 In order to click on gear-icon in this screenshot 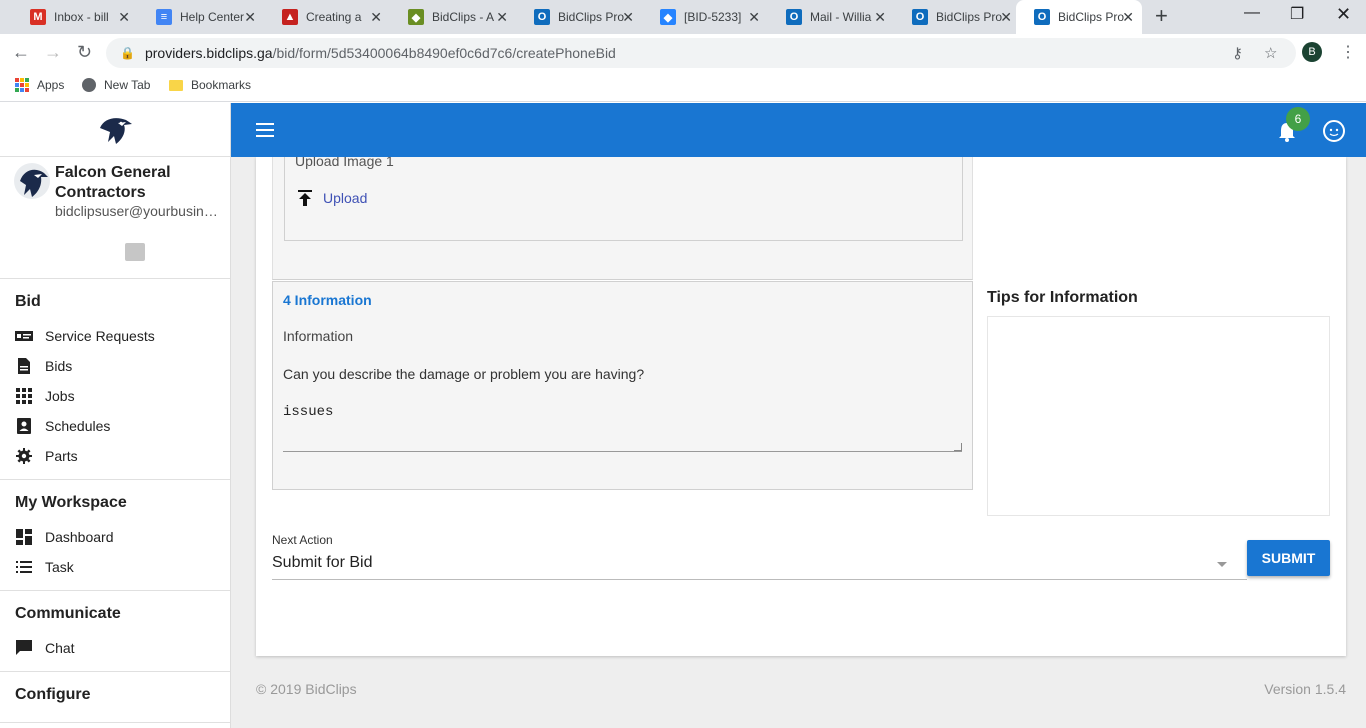, I will do `click(24, 456)`.